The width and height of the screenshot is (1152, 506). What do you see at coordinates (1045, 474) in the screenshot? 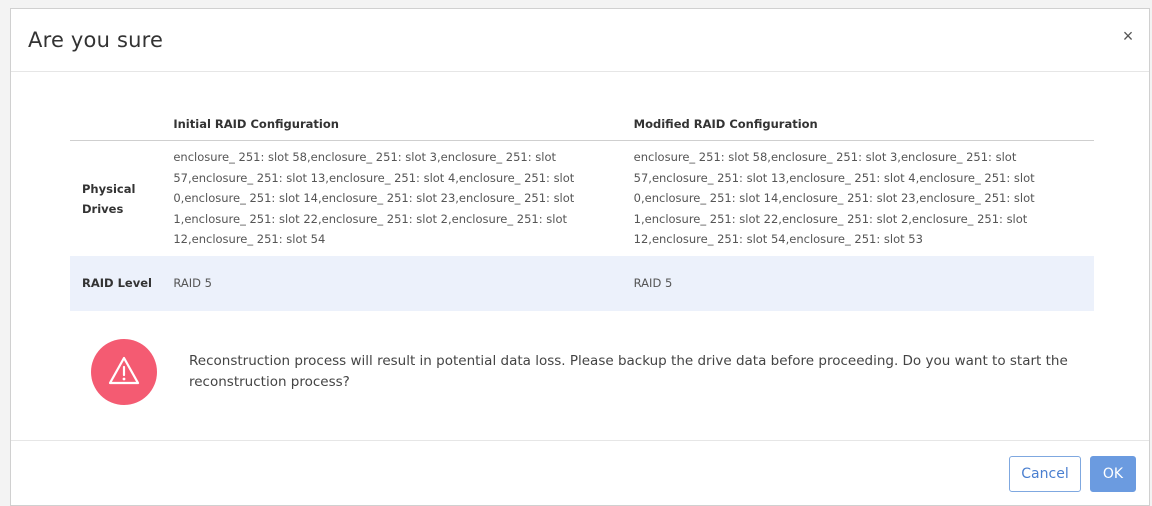
I see `cancel-button: Cancel` at bounding box center [1045, 474].